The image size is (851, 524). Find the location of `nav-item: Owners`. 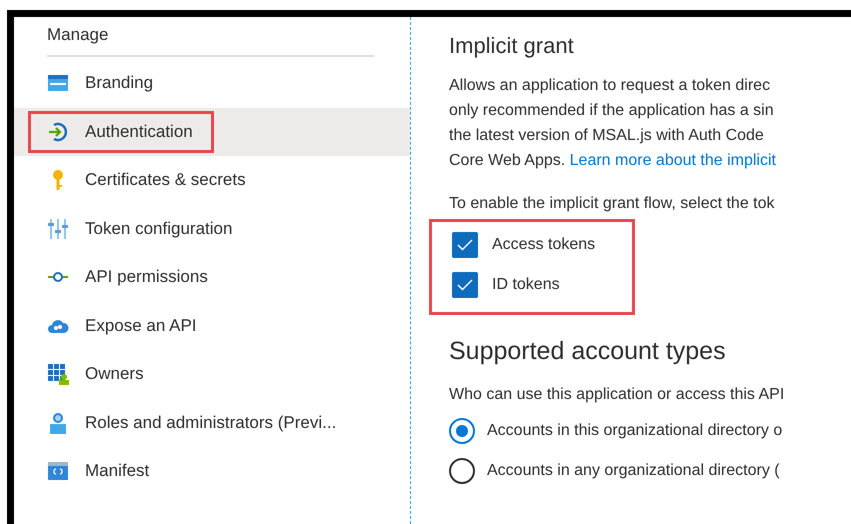

nav-item: Owners is located at coordinates (212, 374).